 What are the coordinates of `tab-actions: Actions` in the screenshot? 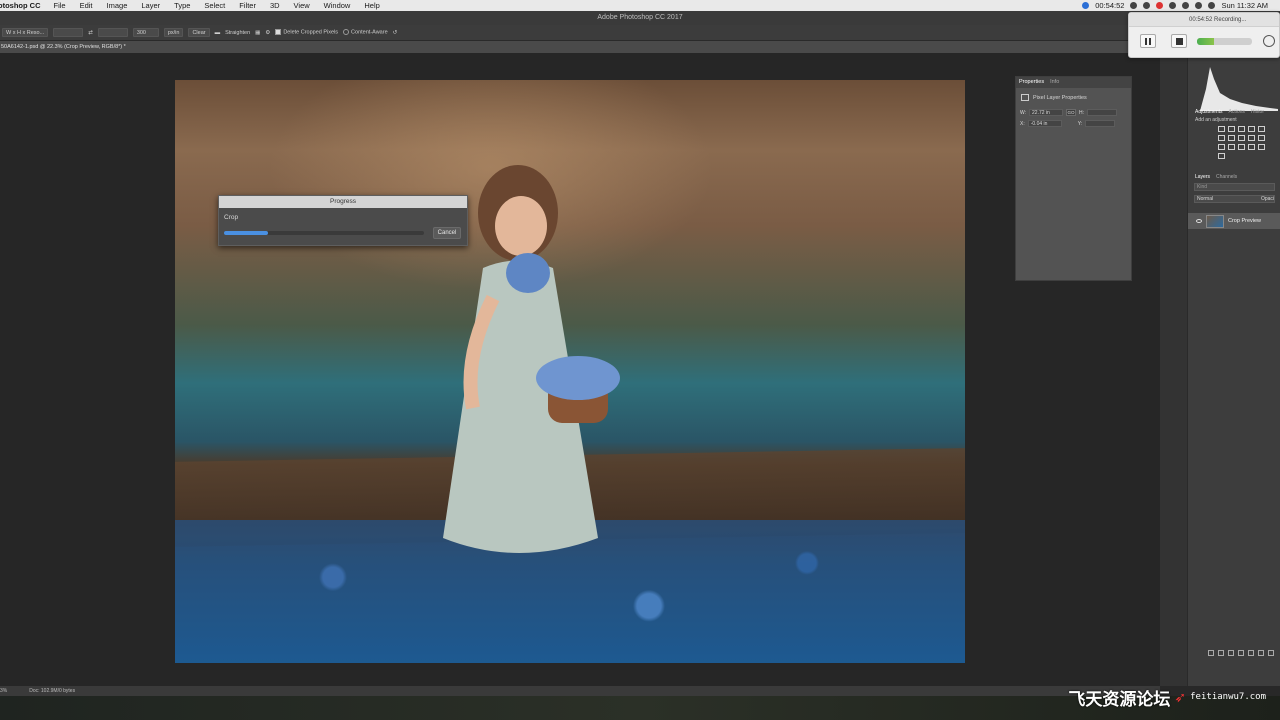 It's located at (1237, 112).